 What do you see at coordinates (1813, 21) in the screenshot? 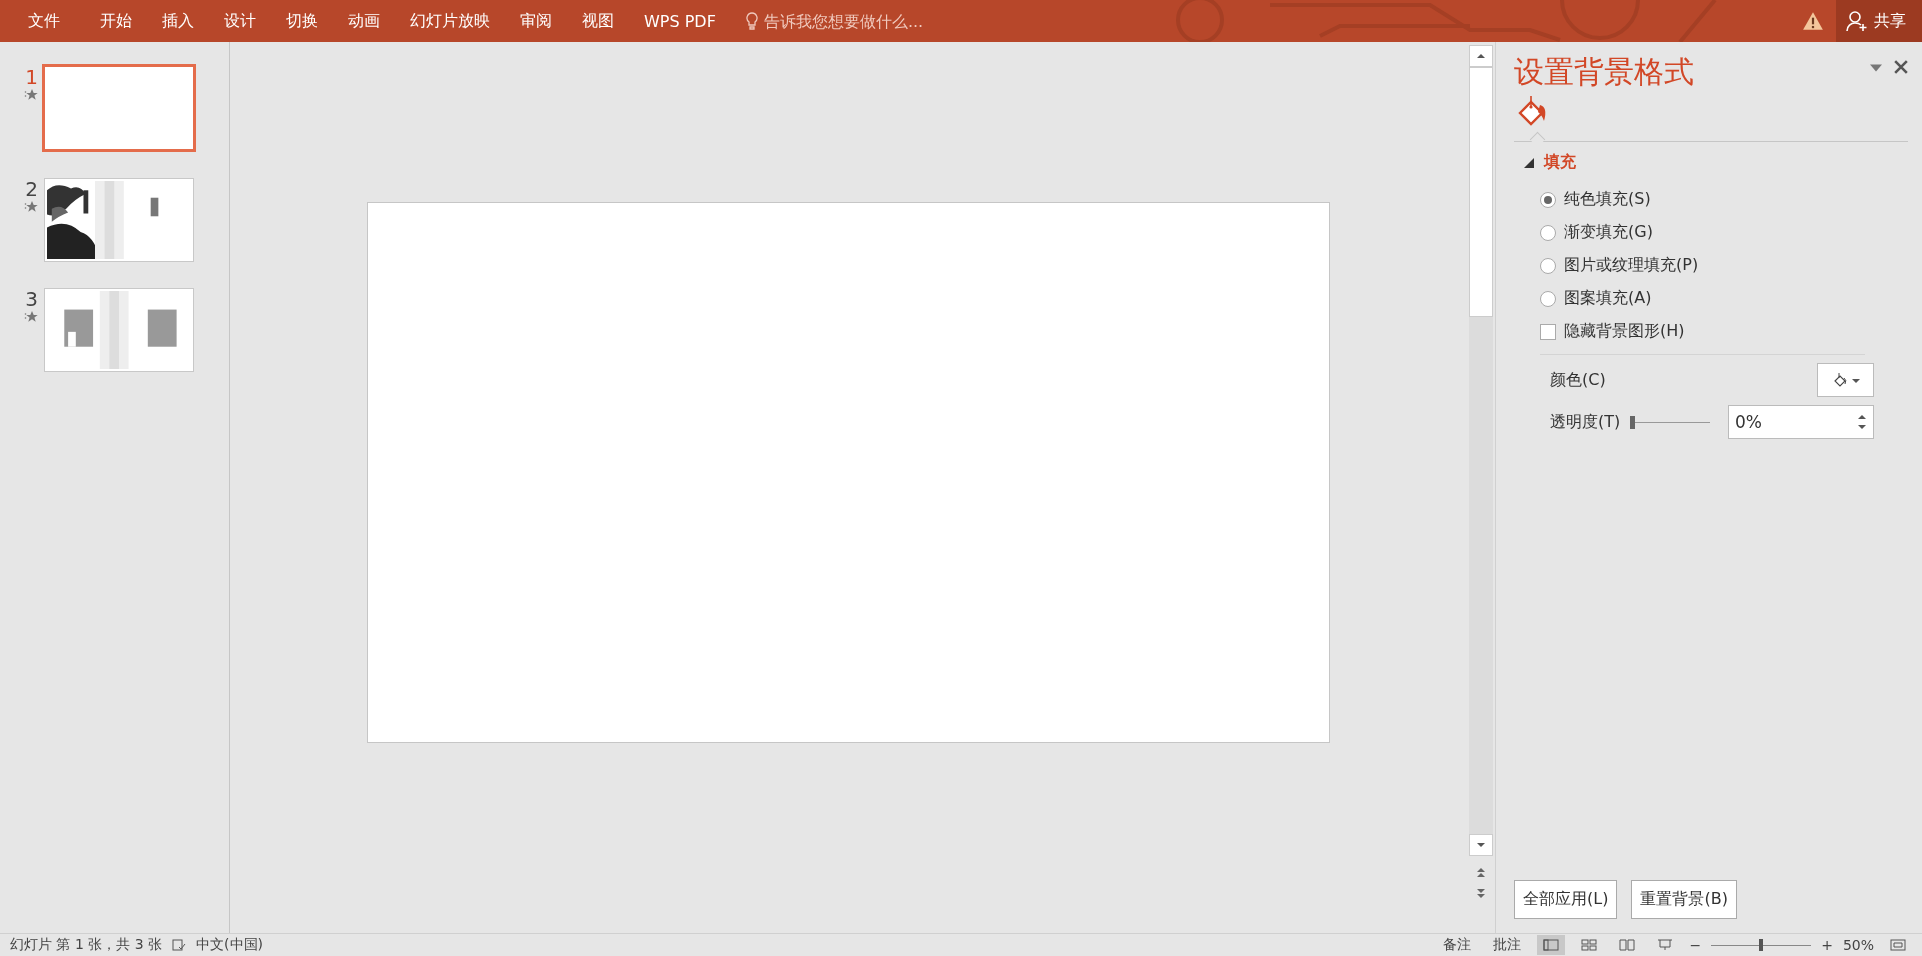
I see `warning-icon` at bounding box center [1813, 21].